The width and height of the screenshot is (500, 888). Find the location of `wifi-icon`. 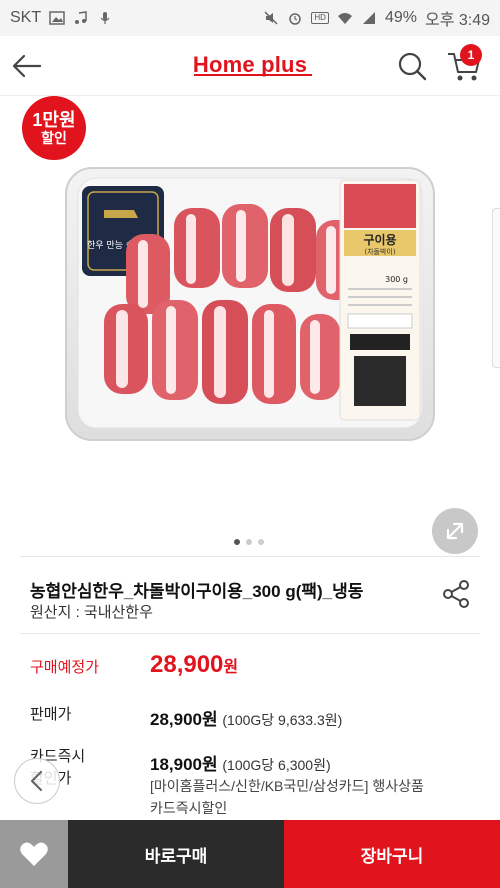

wifi-icon is located at coordinates (344, 18).